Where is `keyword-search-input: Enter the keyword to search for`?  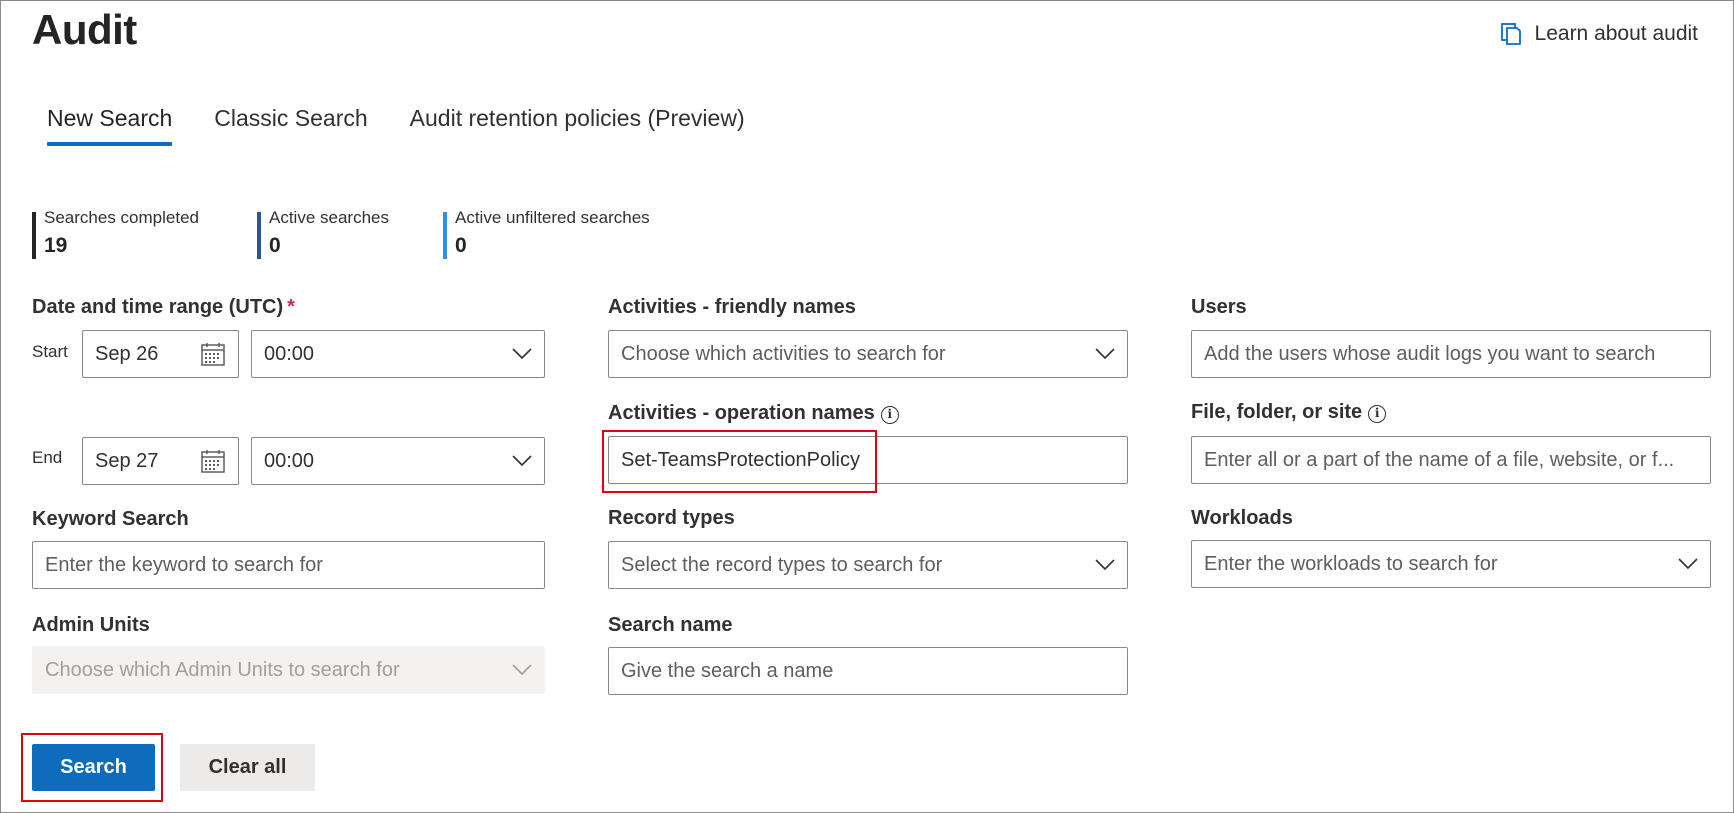 keyword-search-input: Enter the keyword to search for is located at coordinates (288, 565).